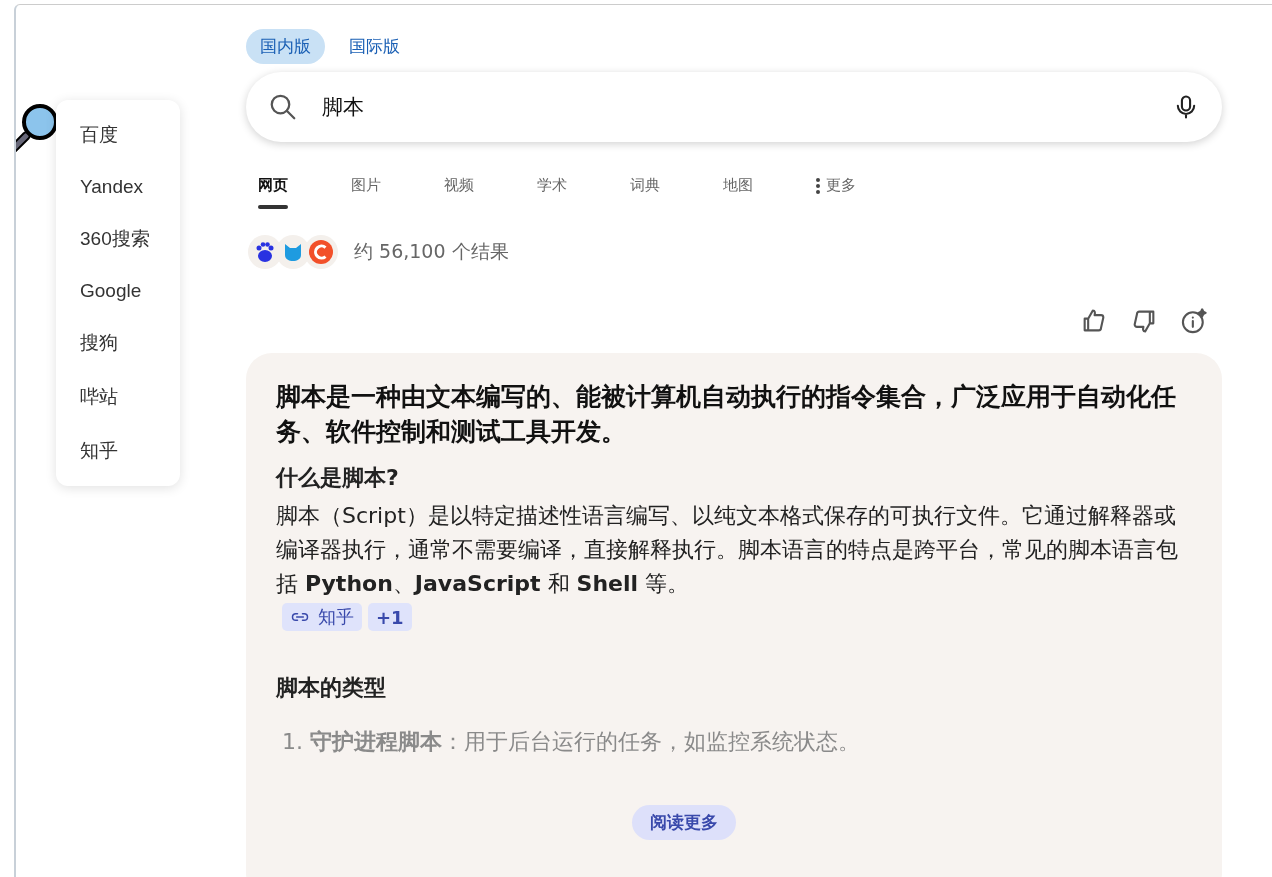  Describe the element at coordinates (118, 291) in the screenshot. I see `menu-item: Google` at that location.